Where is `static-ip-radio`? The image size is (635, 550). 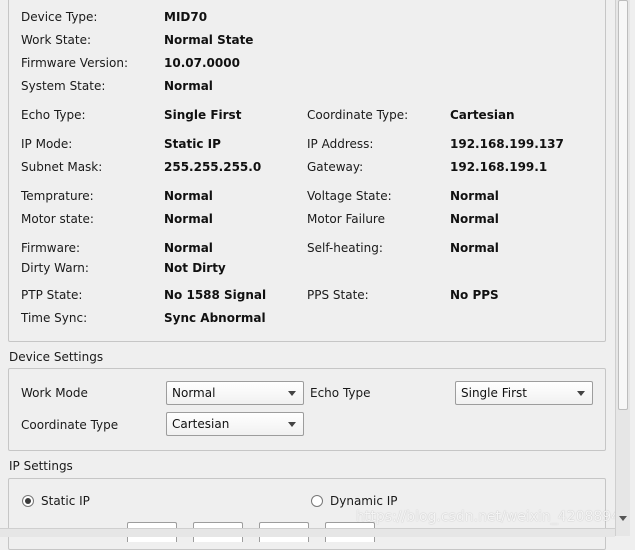
static-ip-radio is located at coordinates (28, 501).